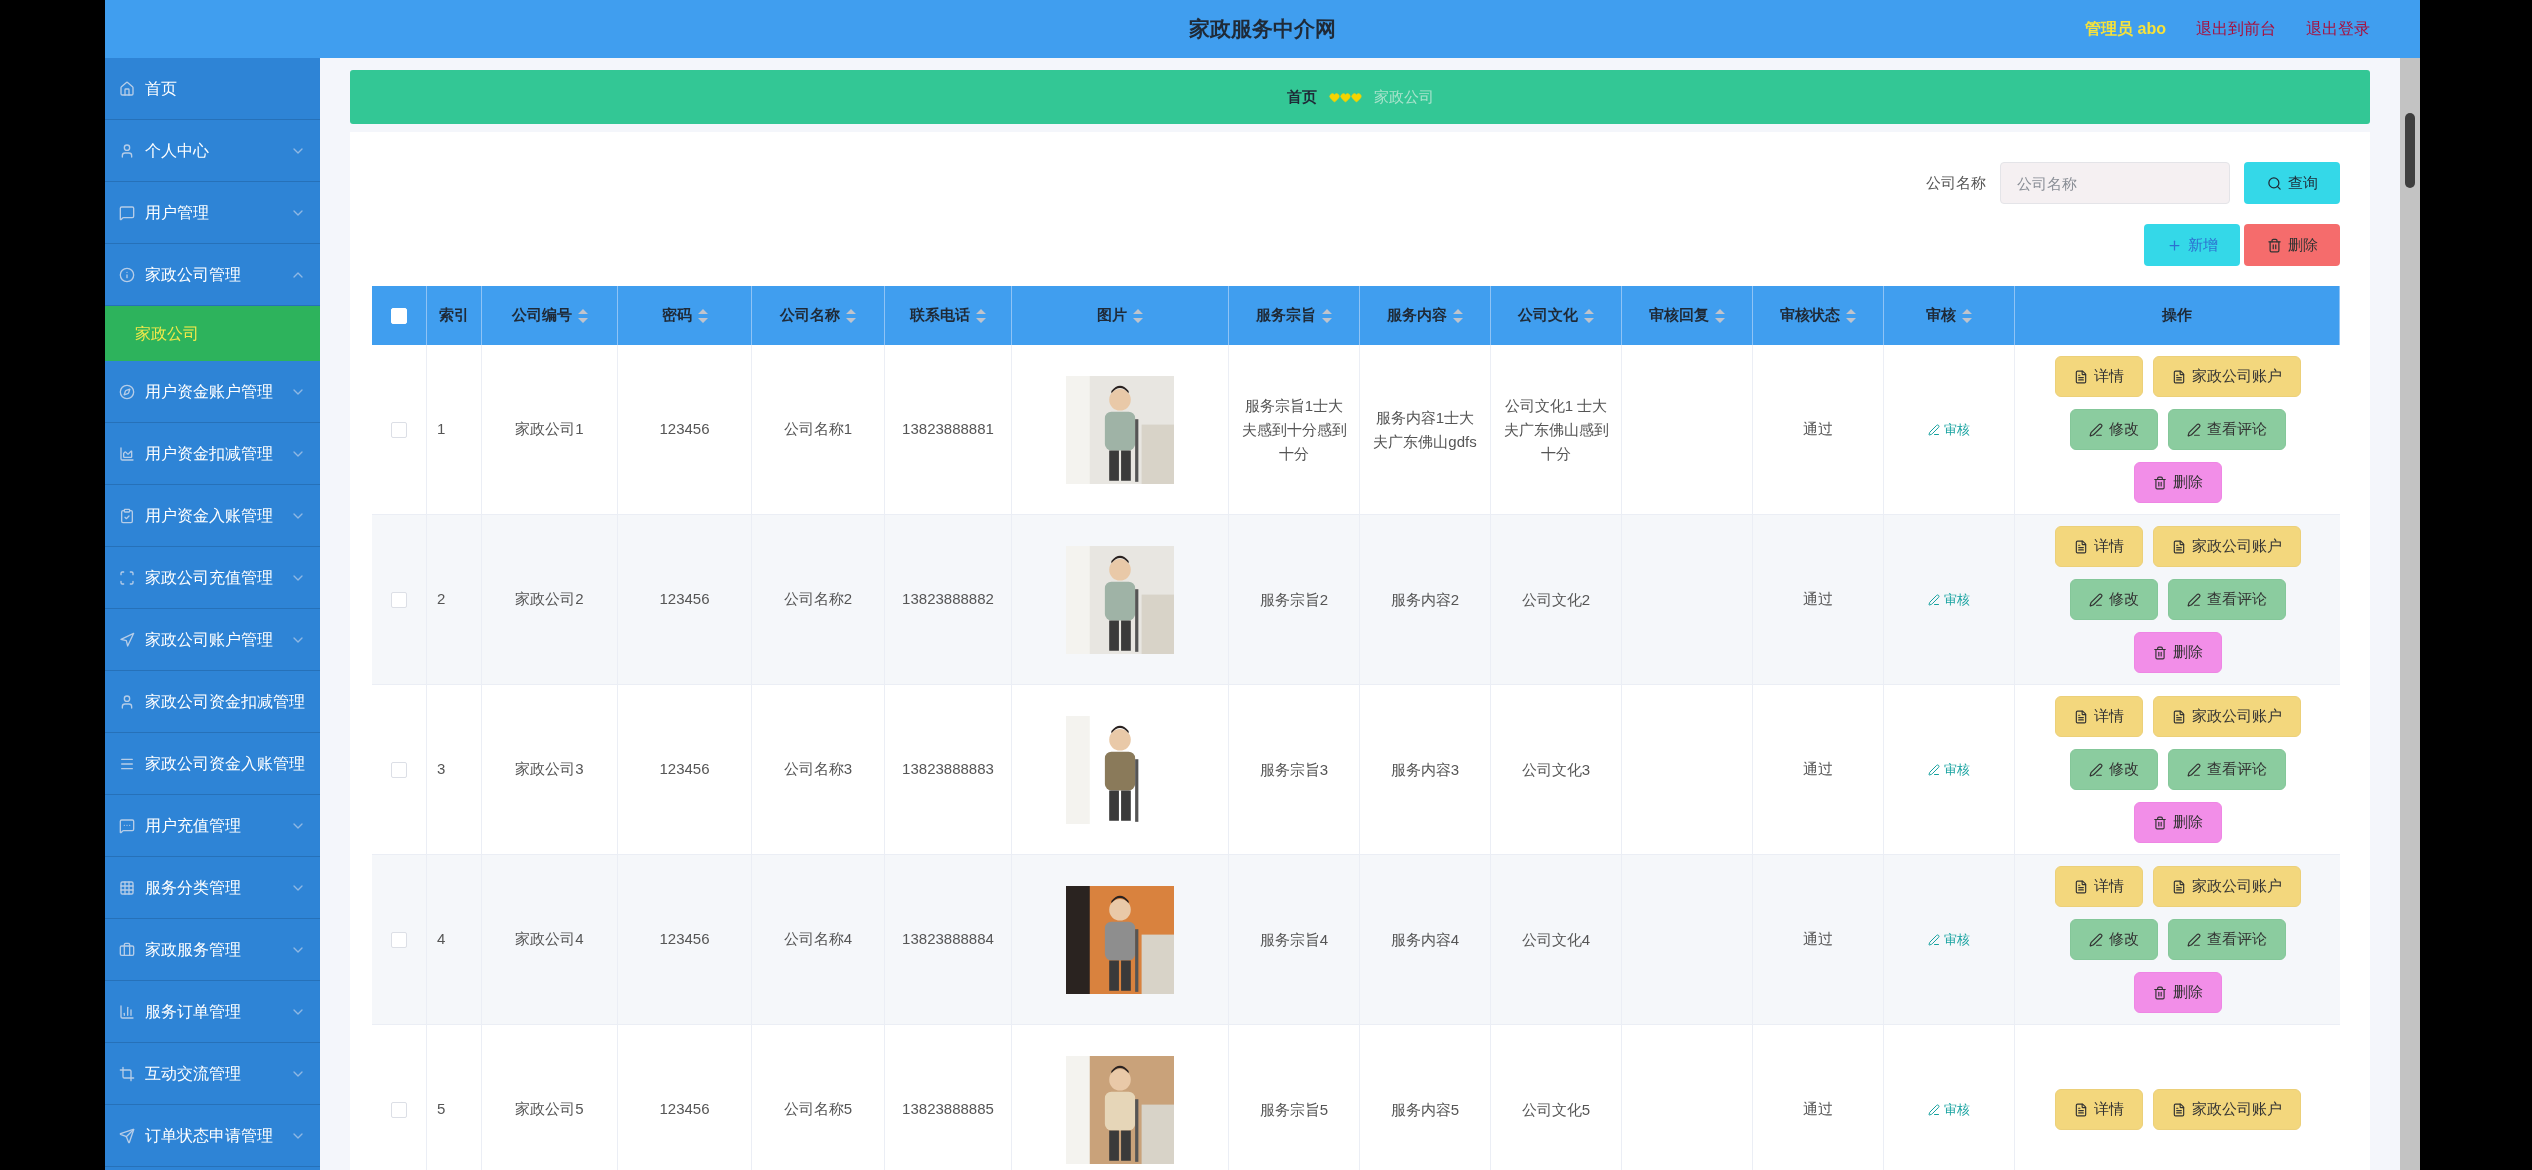  What do you see at coordinates (549, 429) in the screenshot?
I see `table-cell-text: 家政公司1` at bounding box center [549, 429].